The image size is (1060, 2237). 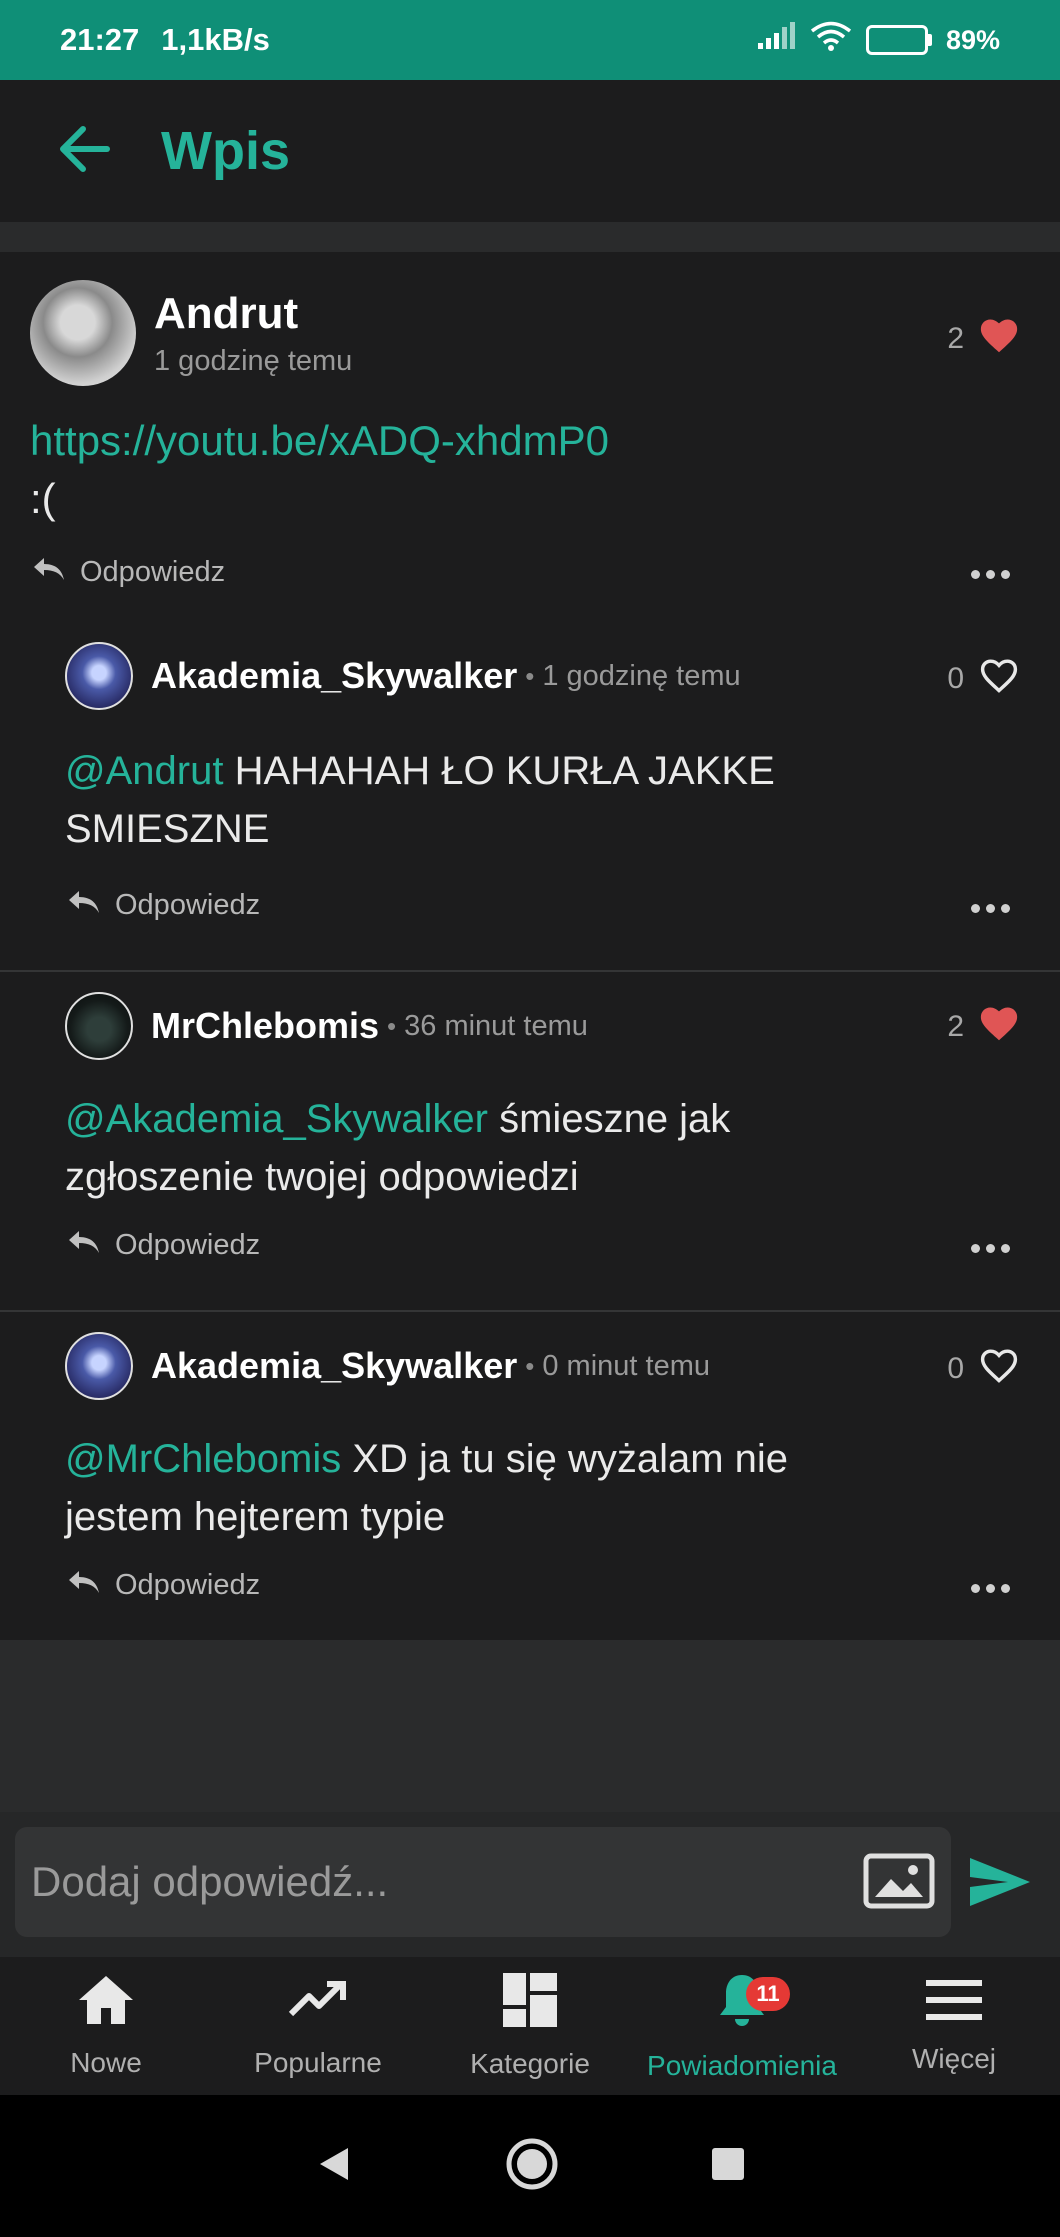 What do you see at coordinates (728, 2166) in the screenshot?
I see `recents-square-icon` at bounding box center [728, 2166].